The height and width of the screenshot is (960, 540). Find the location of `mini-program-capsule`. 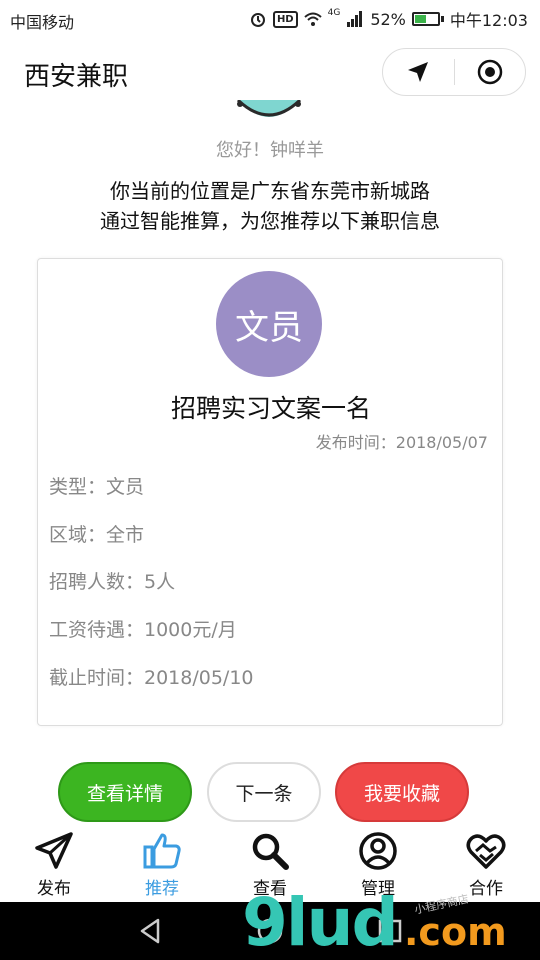

mini-program-capsule is located at coordinates (454, 72).